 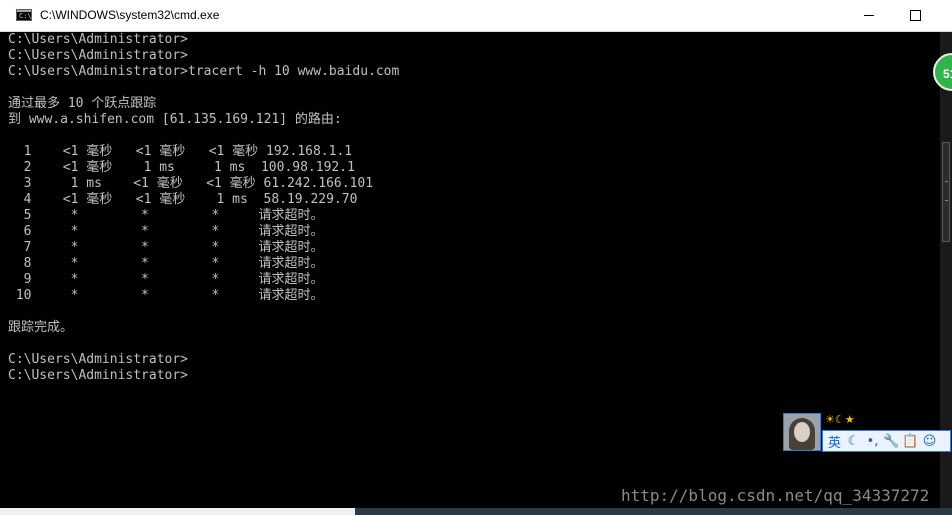 I want to click on console-line: 通过最多 10 个跃点跟踪, so click(x=82, y=103).